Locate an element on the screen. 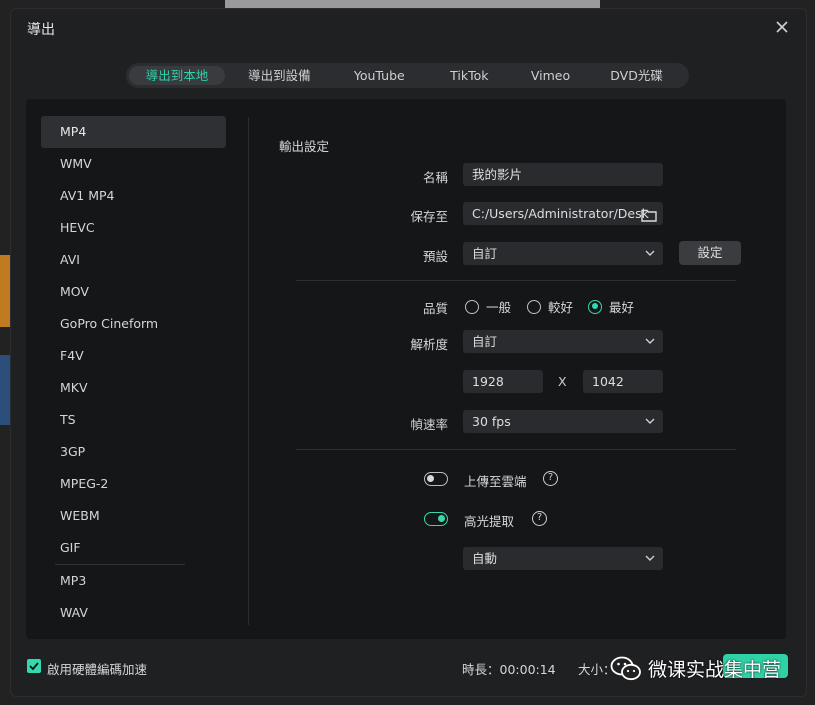 This screenshot has width=815, height=705. quality-option-label: 一般 is located at coordinates (499, 307).